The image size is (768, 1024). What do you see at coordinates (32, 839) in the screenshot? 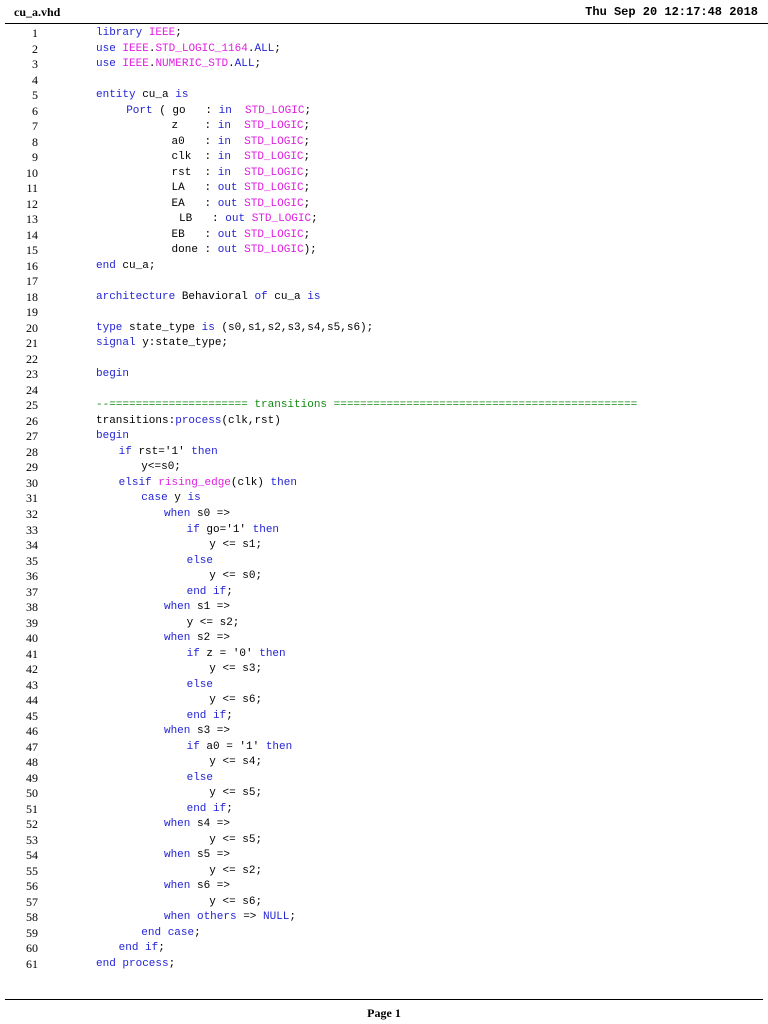
I see `line-number: 53` at bounding box center [32, 839].